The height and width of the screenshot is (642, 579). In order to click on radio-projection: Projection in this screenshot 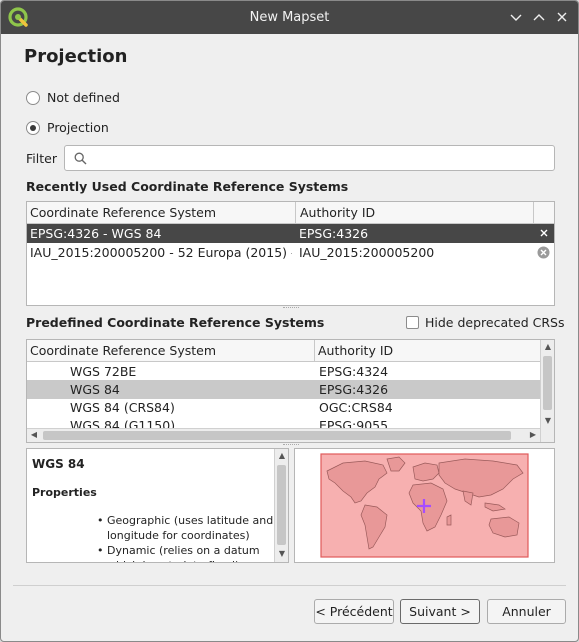, I will do `click(67, 127)`.